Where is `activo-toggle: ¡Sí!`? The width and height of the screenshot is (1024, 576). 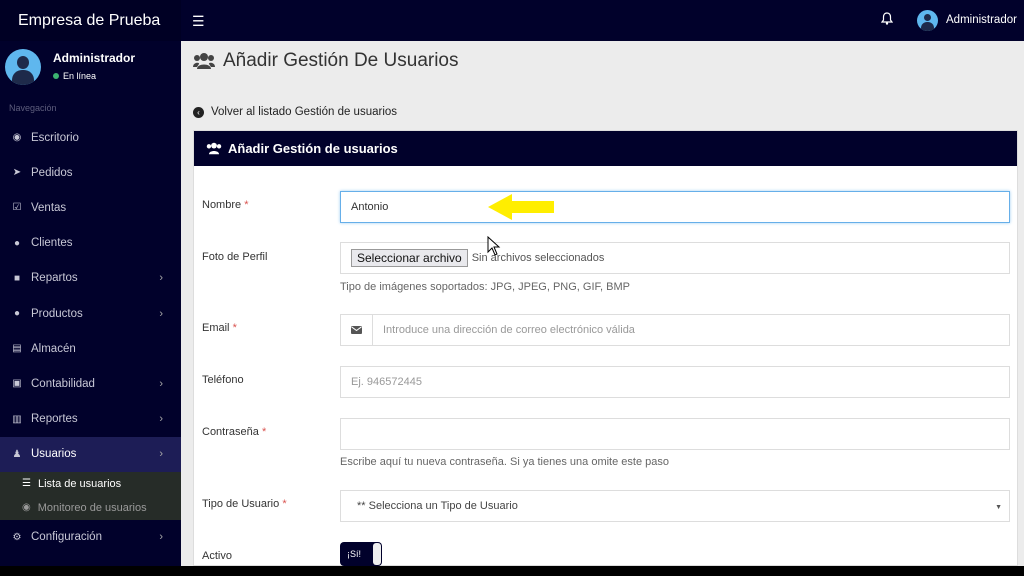 activo-toggle: ¡Sí! is located at coordinates (361, 554).